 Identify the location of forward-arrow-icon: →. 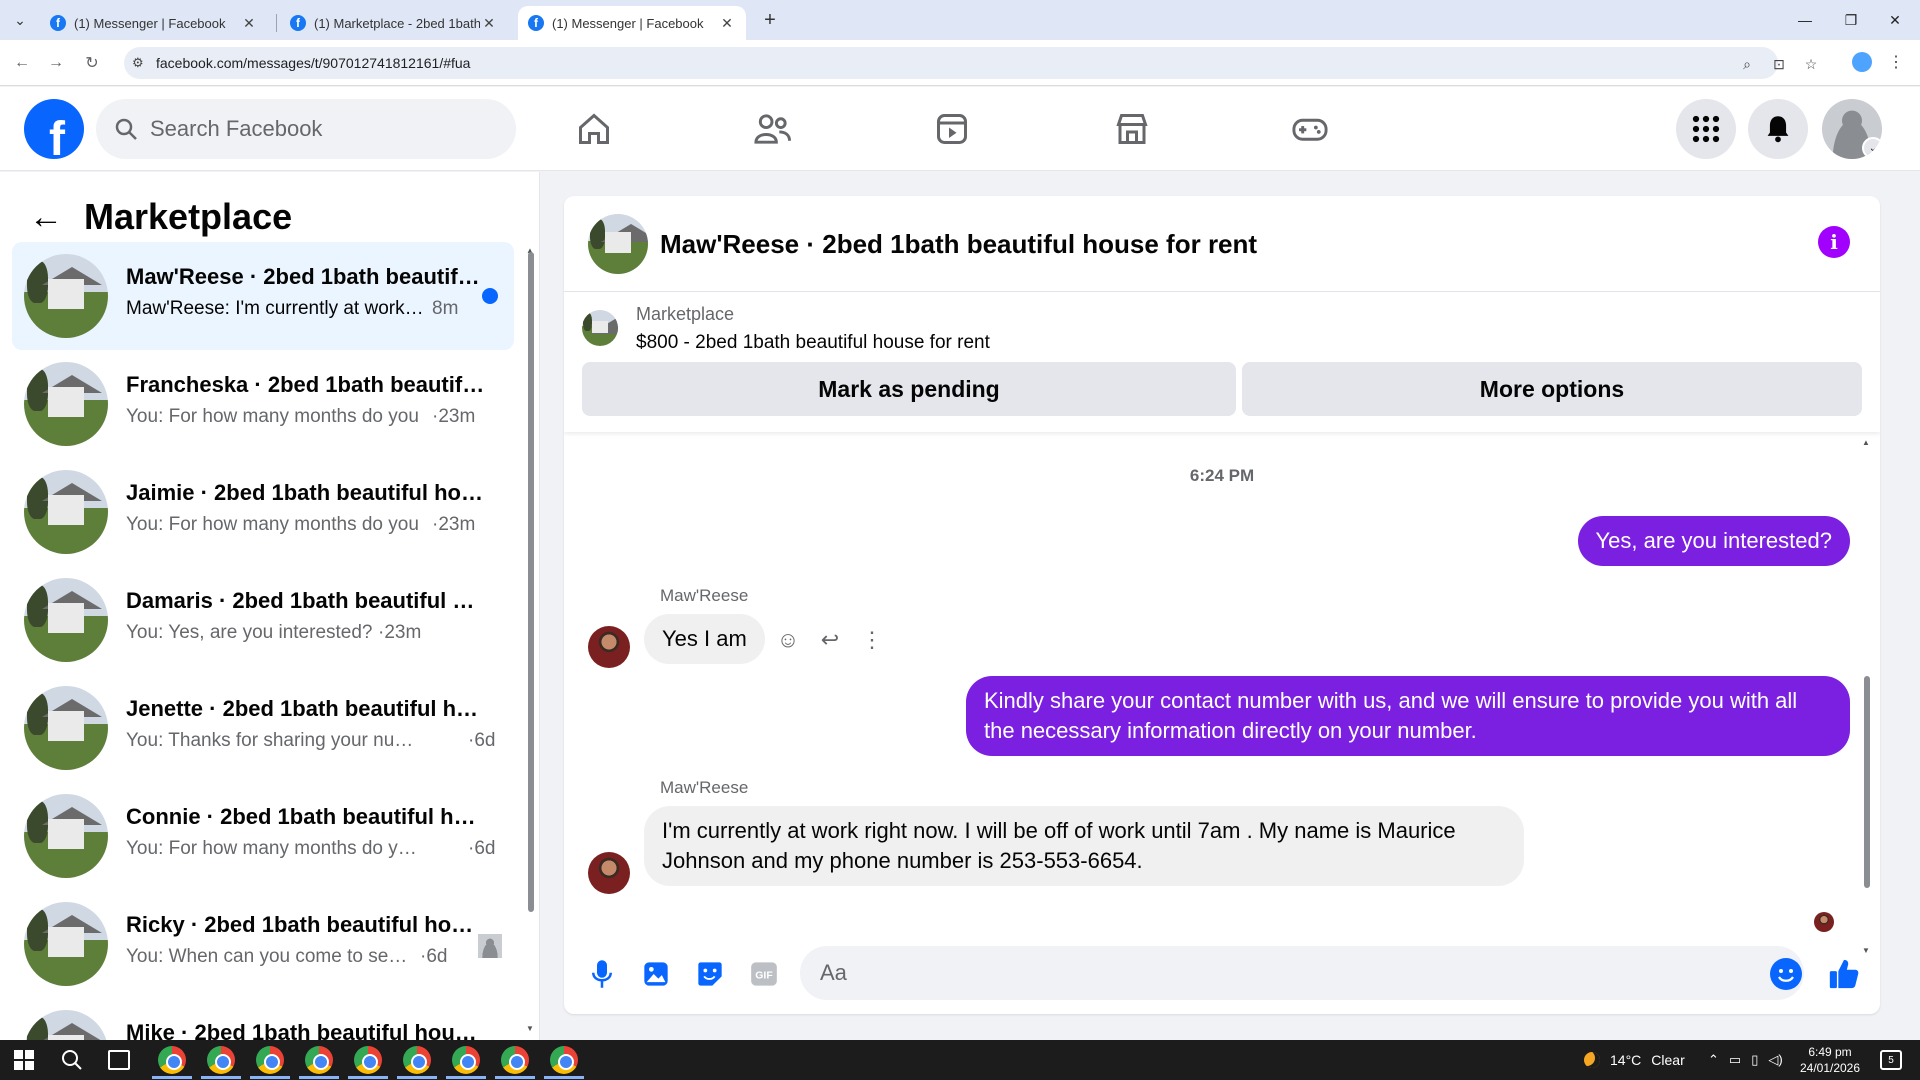
(56, 63).